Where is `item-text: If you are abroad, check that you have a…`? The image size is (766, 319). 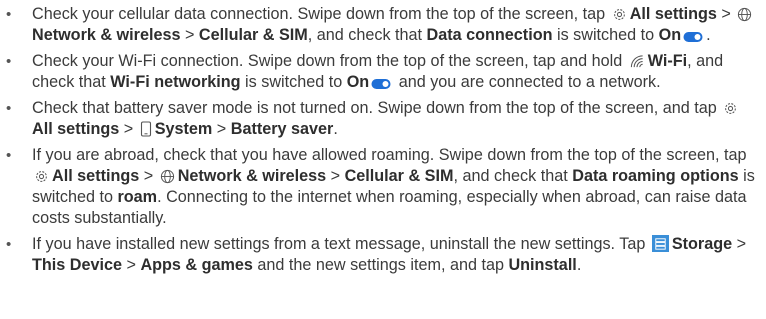 item-text: If you are abroad, check that you have a… is located at coordinates (389, 155).